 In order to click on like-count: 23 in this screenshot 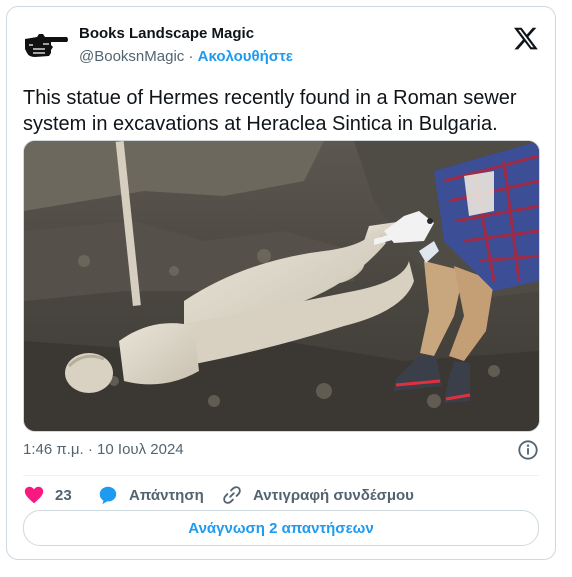, I will do `click(63, 495)`.